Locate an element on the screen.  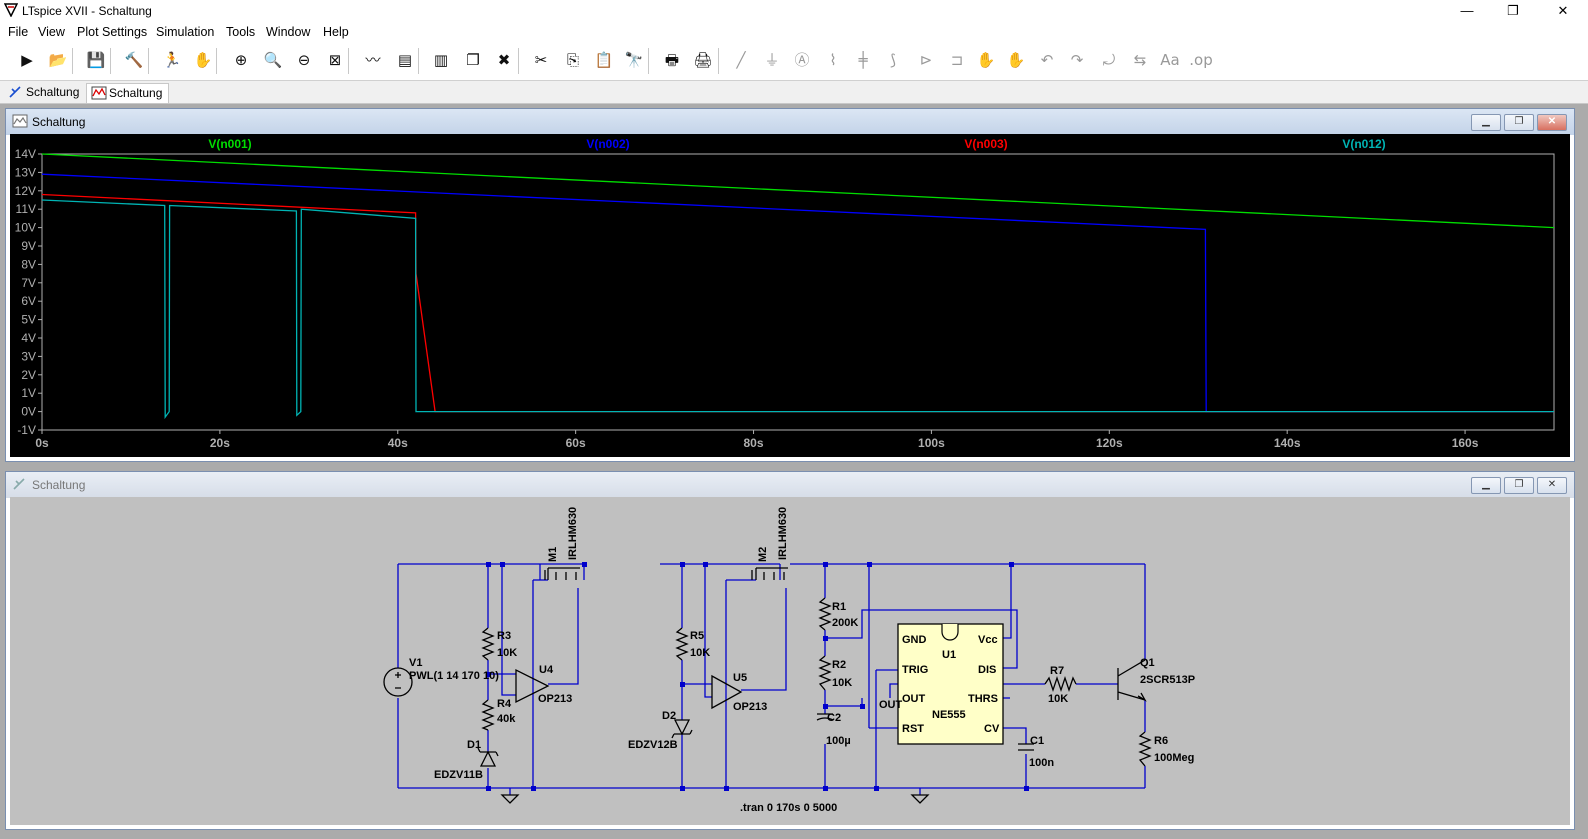
autorange-icon: 〰 is located at coordinates (373, 60).